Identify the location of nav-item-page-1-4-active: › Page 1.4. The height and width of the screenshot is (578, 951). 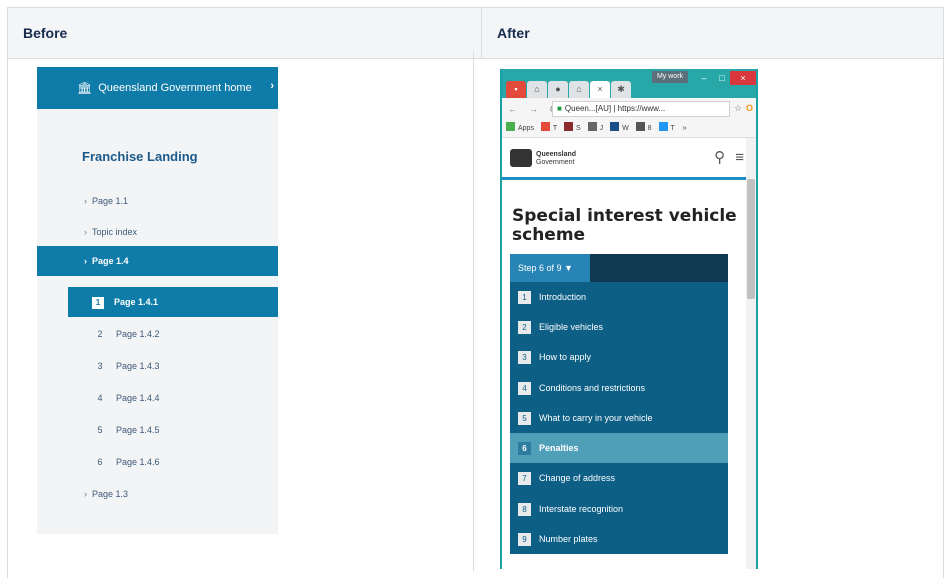
(157, 261).